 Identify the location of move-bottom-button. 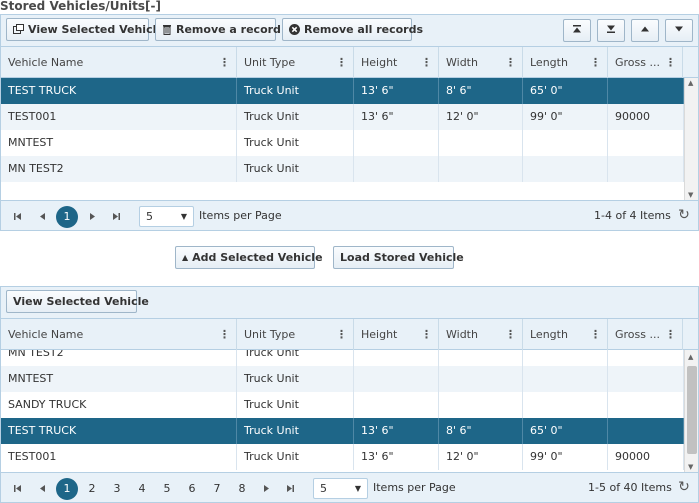
(611, 30).